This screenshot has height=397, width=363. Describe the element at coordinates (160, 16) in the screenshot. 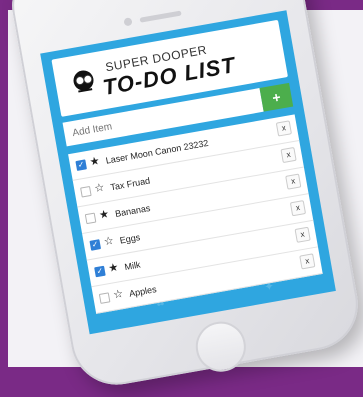

I see `speaker-grille` at that location.